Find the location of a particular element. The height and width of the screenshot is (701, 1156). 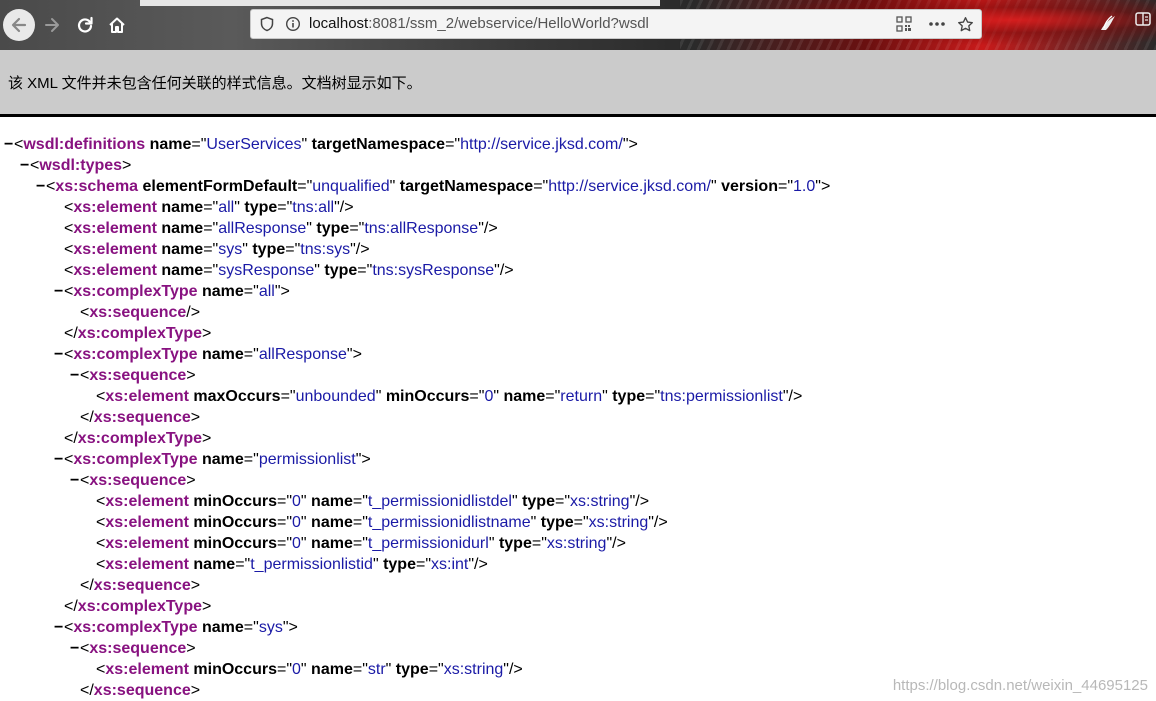

xml-tag-name: xs:schema is located at coordinates (97, 186).